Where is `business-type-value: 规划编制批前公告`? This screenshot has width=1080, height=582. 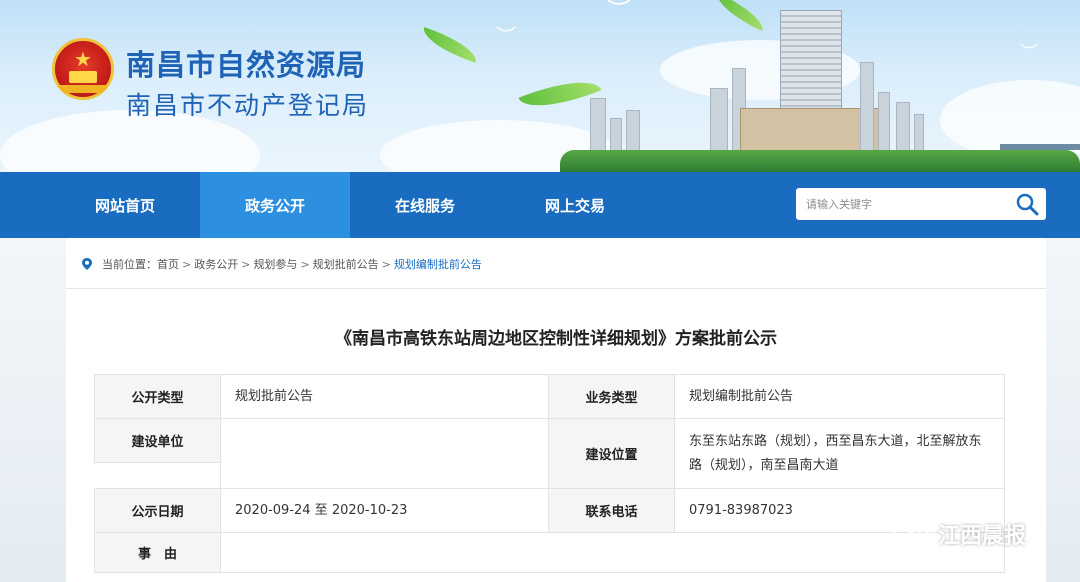 business-type-value: 规划编制批前公告 is located at coordinates (839, 396).